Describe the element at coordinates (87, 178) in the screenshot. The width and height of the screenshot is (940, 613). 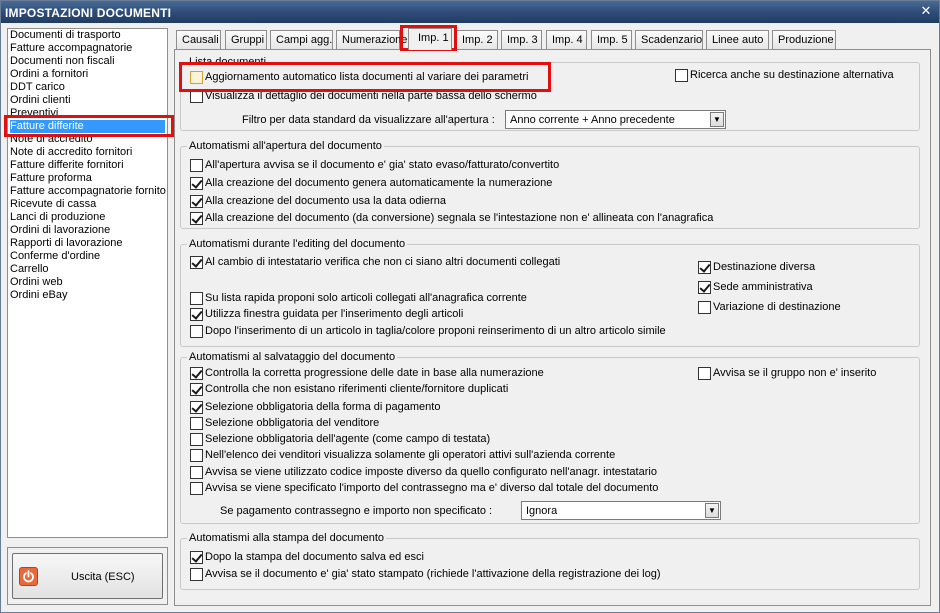
I see `sidebar-item: Fatture proforma` at that location.